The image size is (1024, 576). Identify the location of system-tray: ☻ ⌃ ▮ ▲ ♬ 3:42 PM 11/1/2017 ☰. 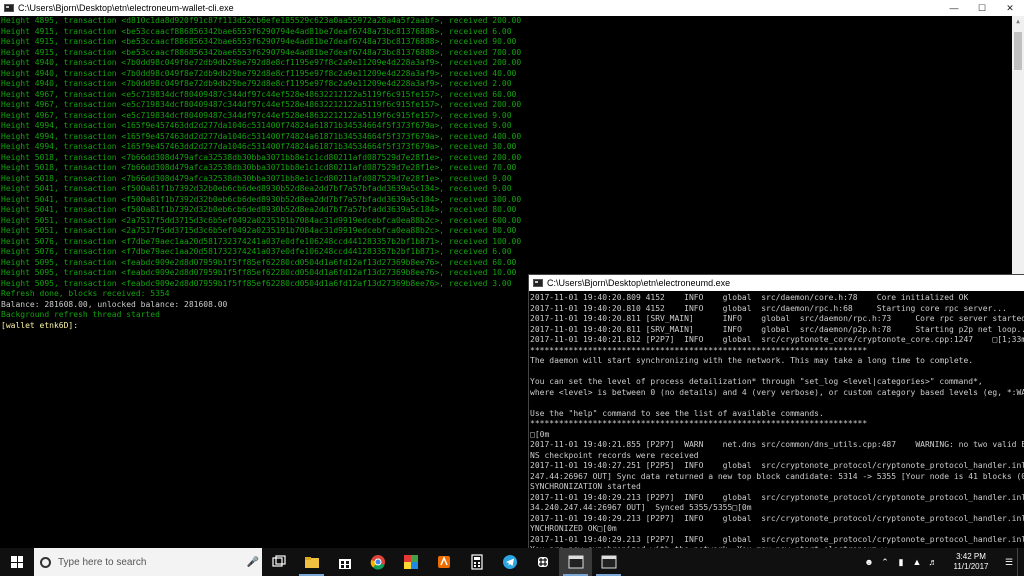
(942, 562).